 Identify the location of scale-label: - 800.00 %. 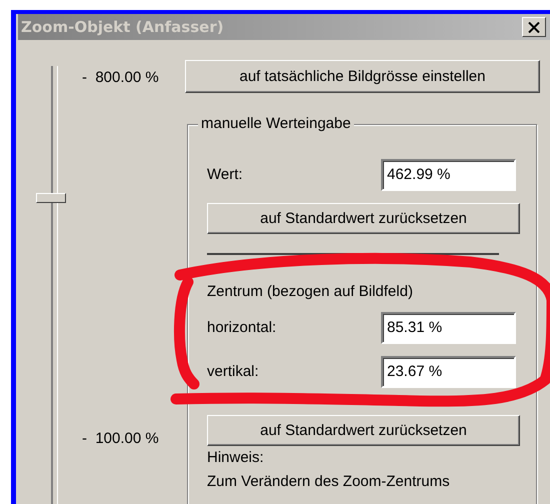
(120, 77).